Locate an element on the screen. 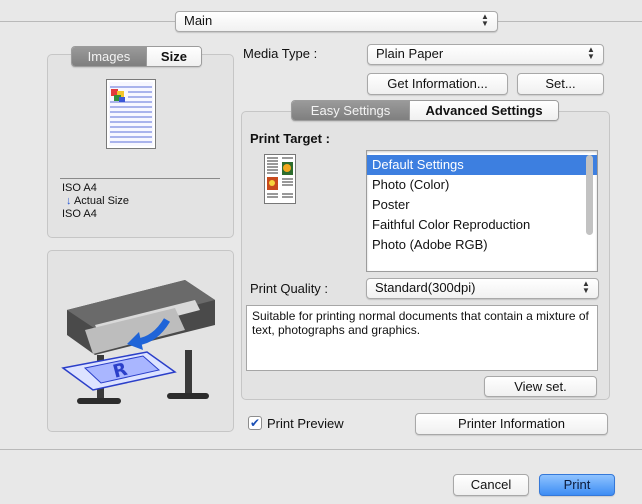 The width and height of the screenshot is (642, 504). settings-tabs: Easy Settings Advanced Settings is located at coordinates (425, 110).